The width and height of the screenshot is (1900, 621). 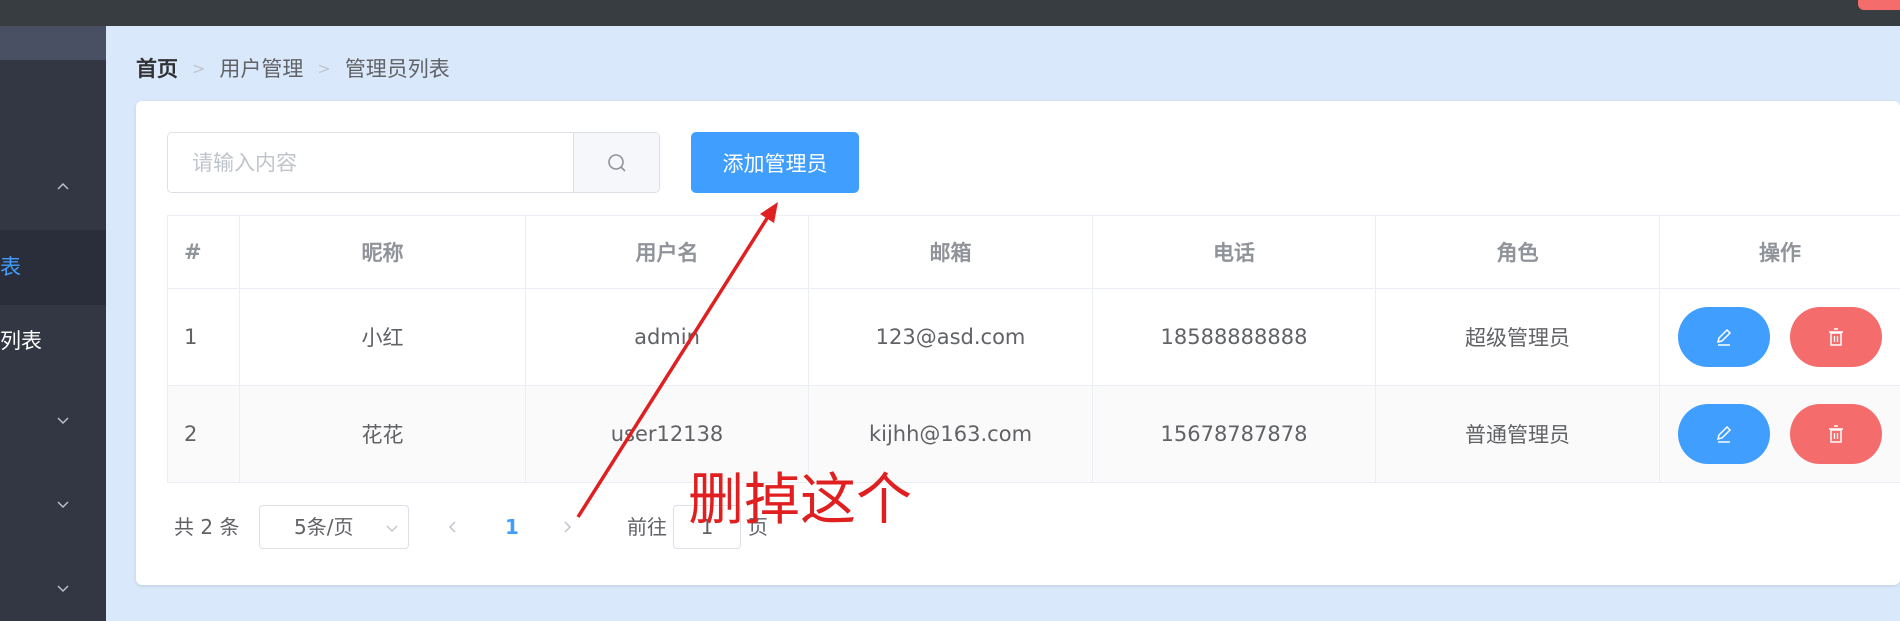 I want to click on column-header-index: #, so click(x=203, y=252).